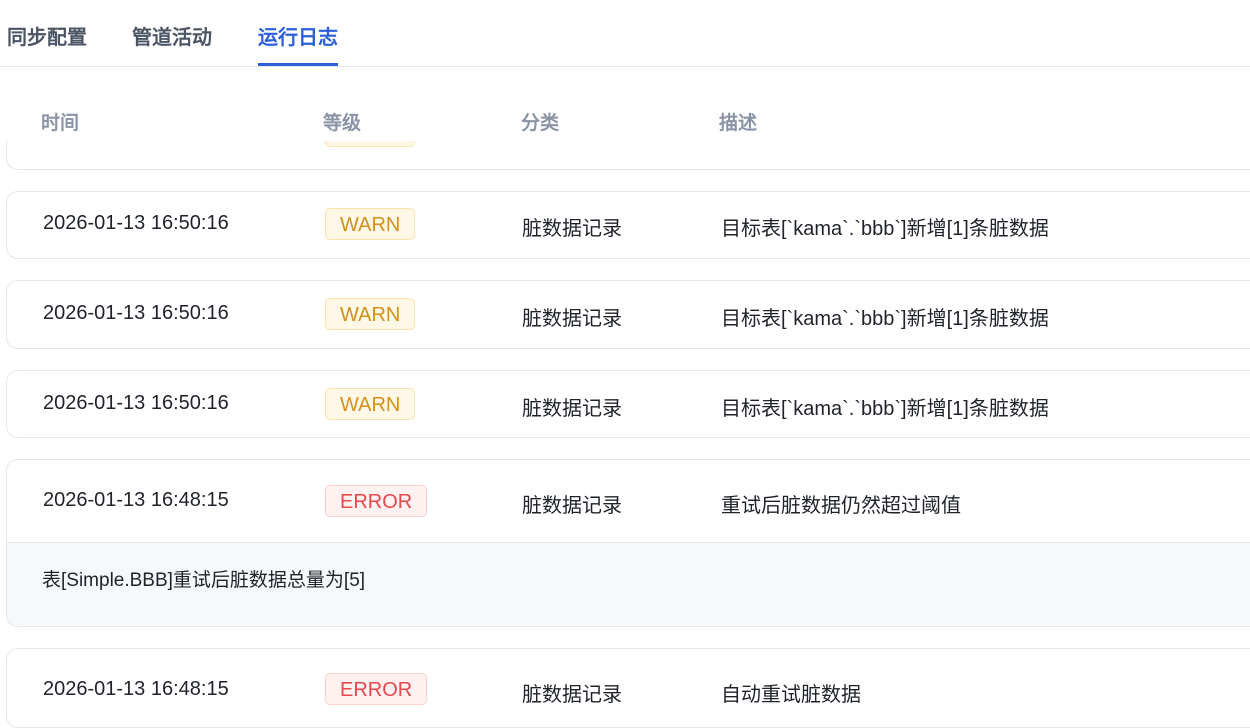  I want to click on table-header: 时间 等级 分类 描述, so click(625, 123).